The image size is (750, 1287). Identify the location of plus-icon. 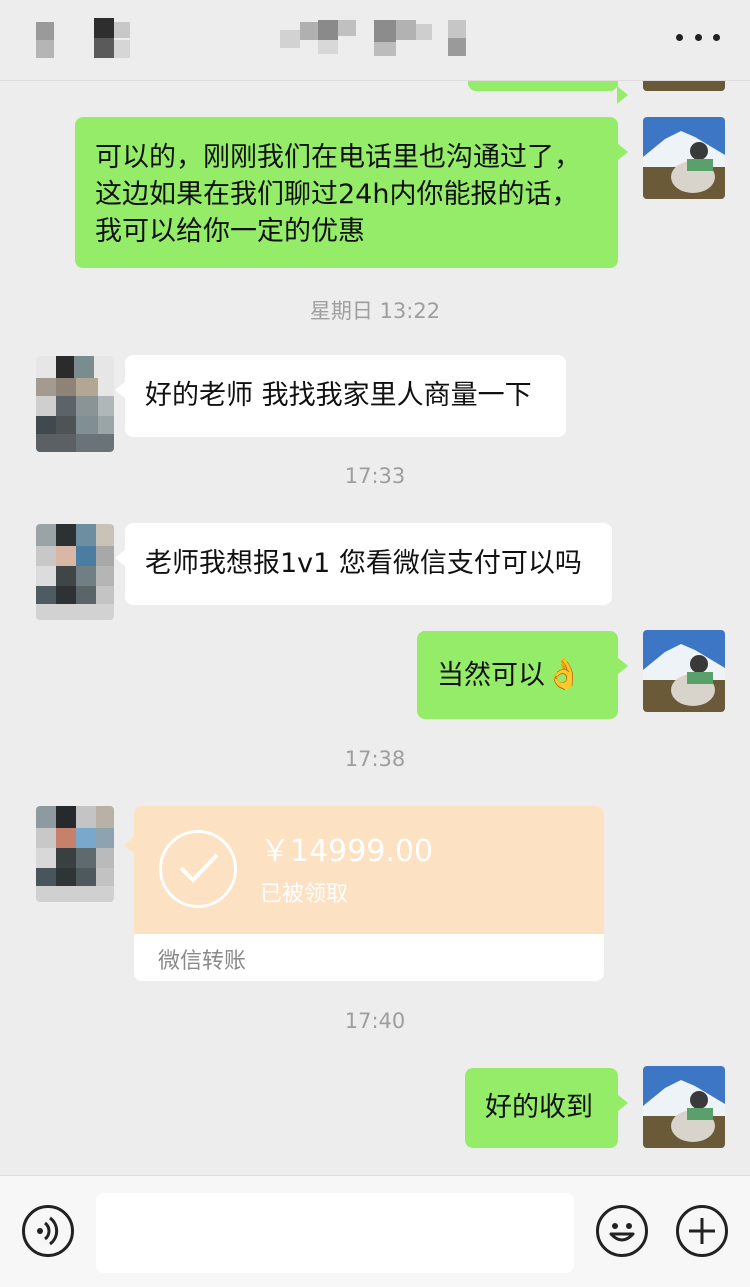
(702, 1231).